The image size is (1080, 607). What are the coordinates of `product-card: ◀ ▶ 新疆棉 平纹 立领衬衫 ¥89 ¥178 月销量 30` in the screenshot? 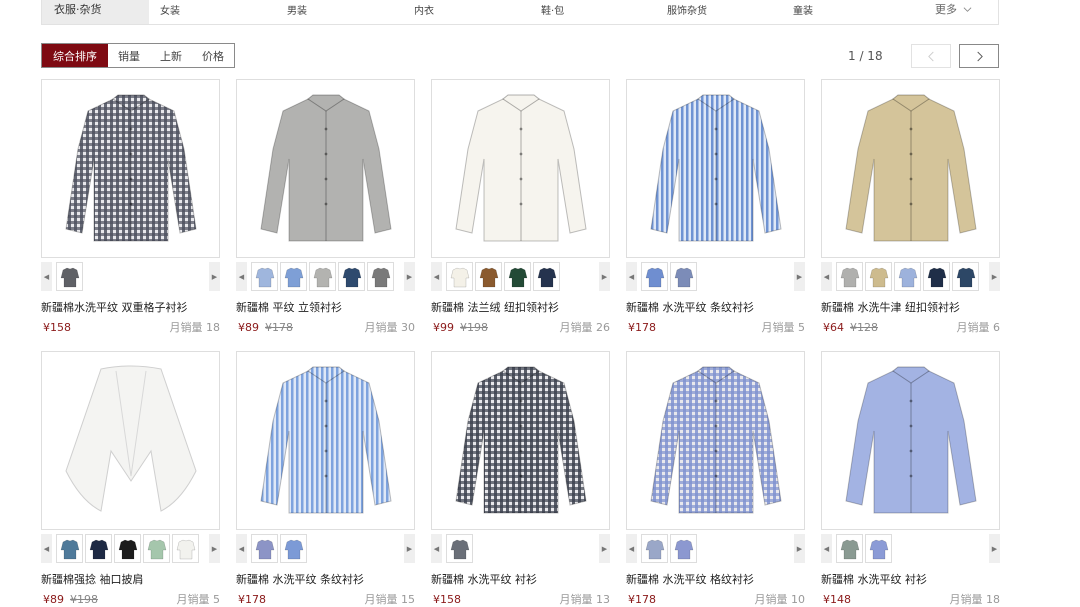 It's located at (325, 210).